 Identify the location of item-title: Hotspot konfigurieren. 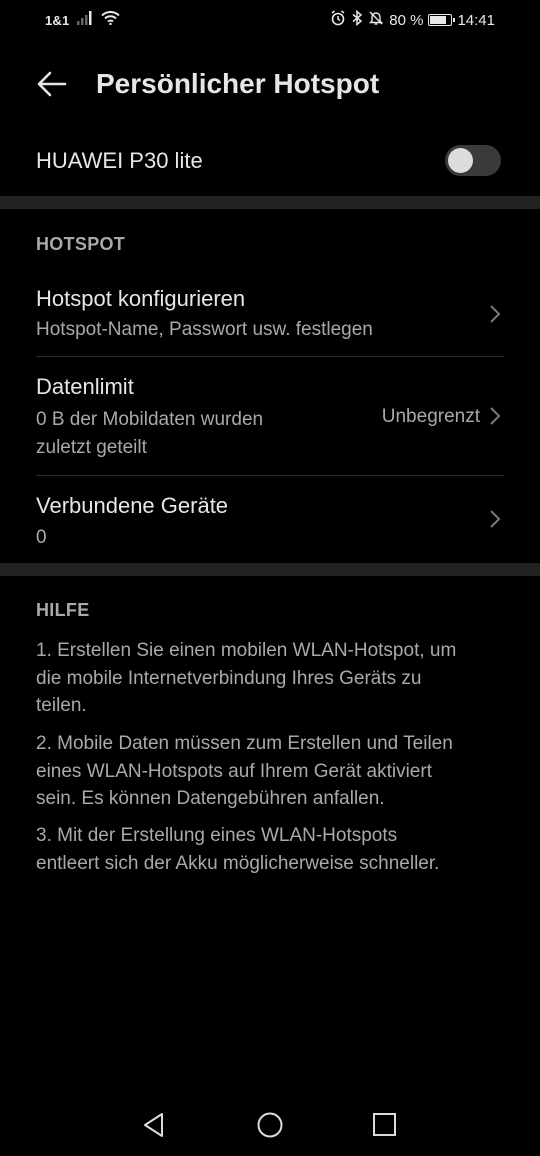
(141, 298).